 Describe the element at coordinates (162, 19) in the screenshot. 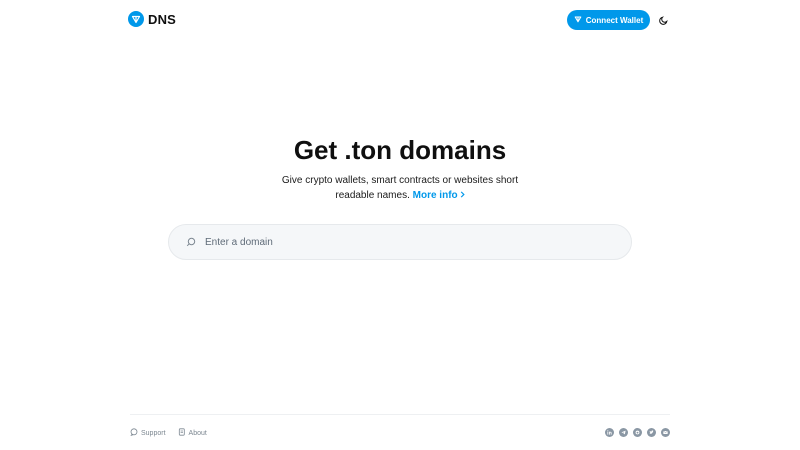

I see `logo-text: DNS` at that location.